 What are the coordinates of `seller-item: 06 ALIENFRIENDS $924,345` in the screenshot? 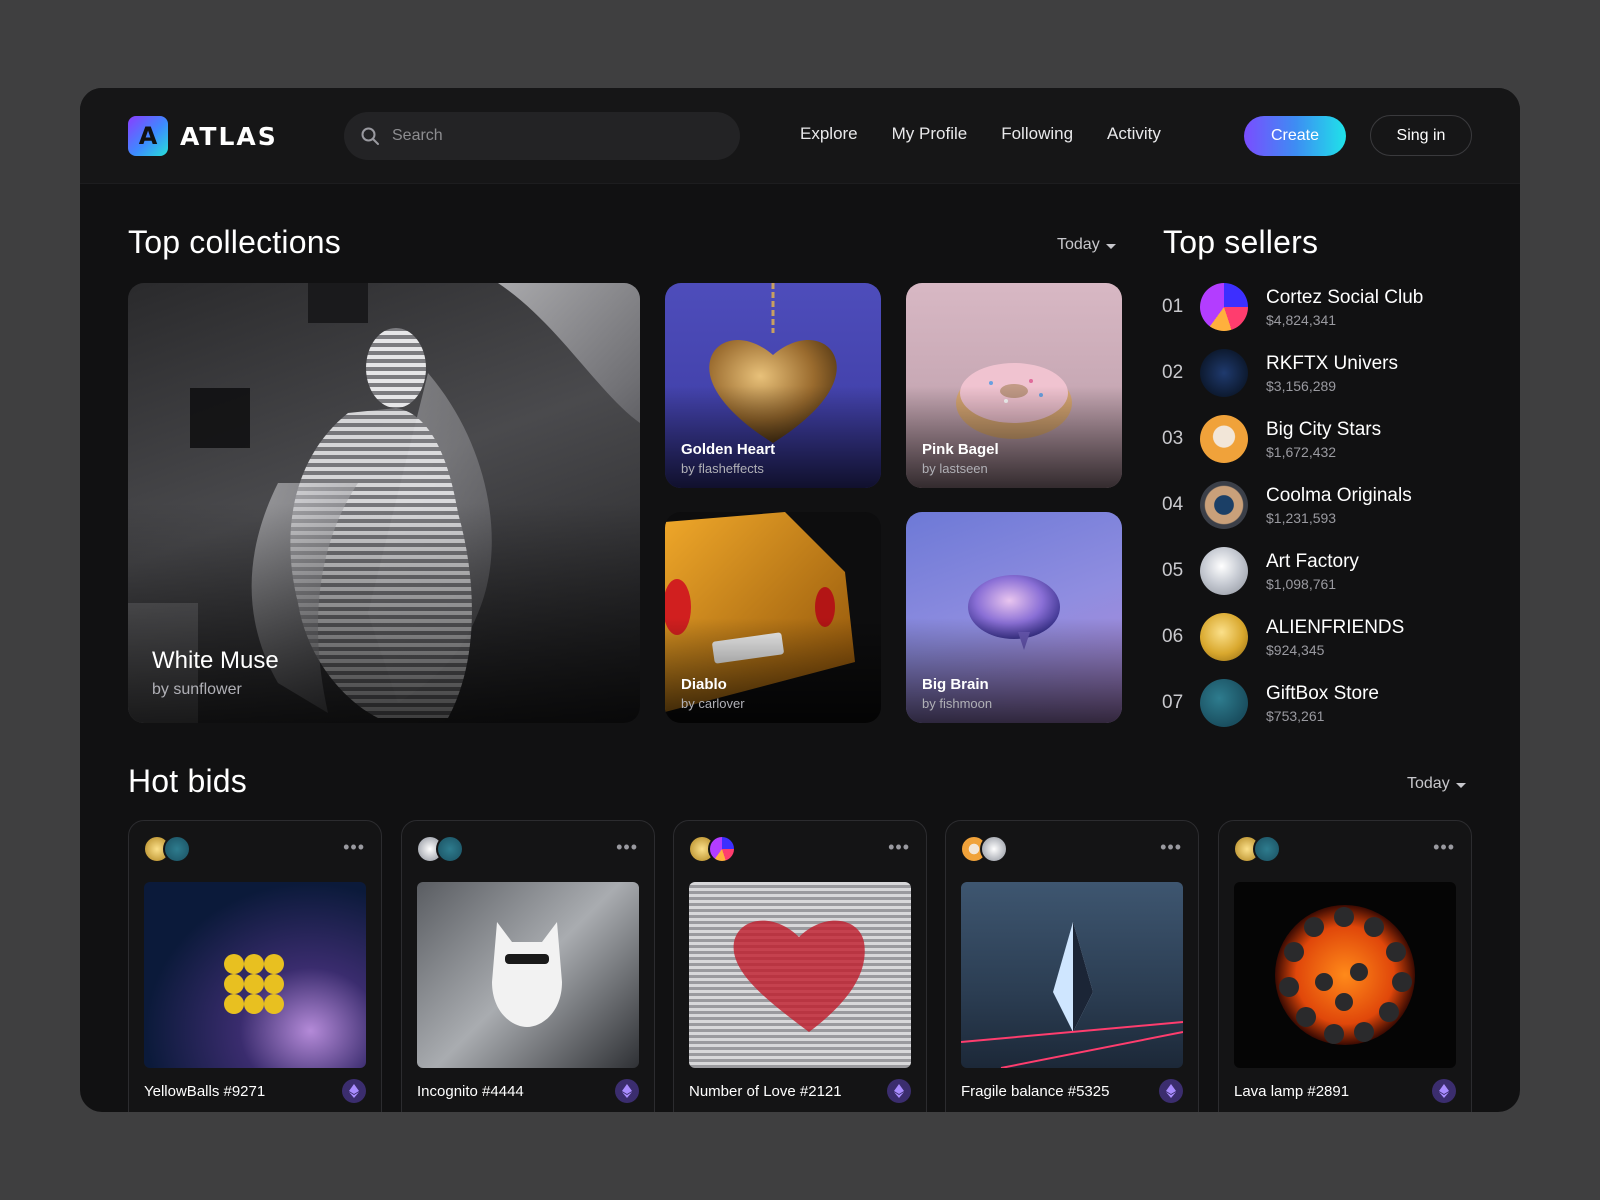 It's located at (1322, 637).